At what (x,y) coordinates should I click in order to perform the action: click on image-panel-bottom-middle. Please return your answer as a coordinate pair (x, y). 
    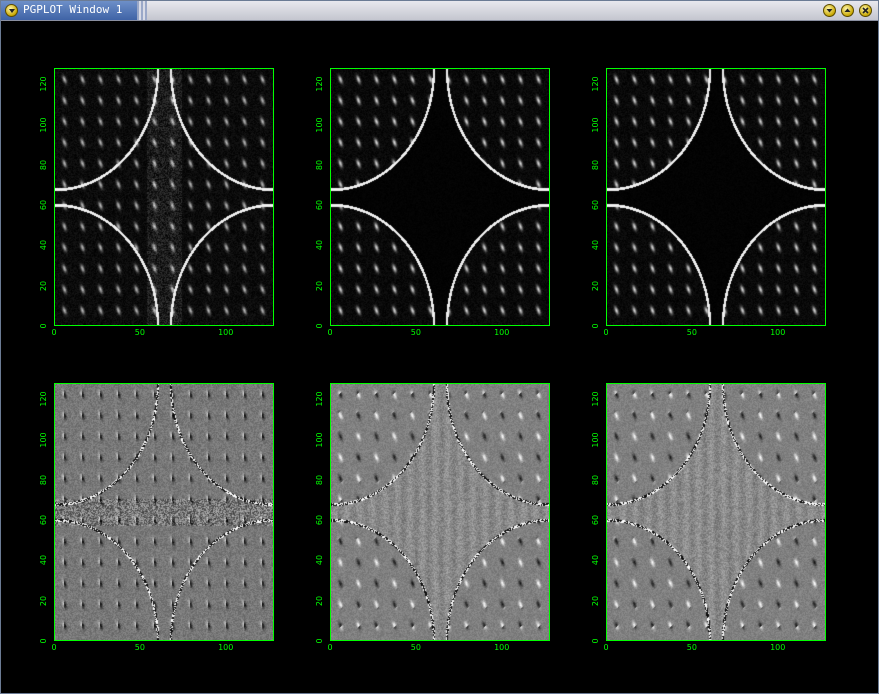
    Looking at the image, I should click on (440, 512).